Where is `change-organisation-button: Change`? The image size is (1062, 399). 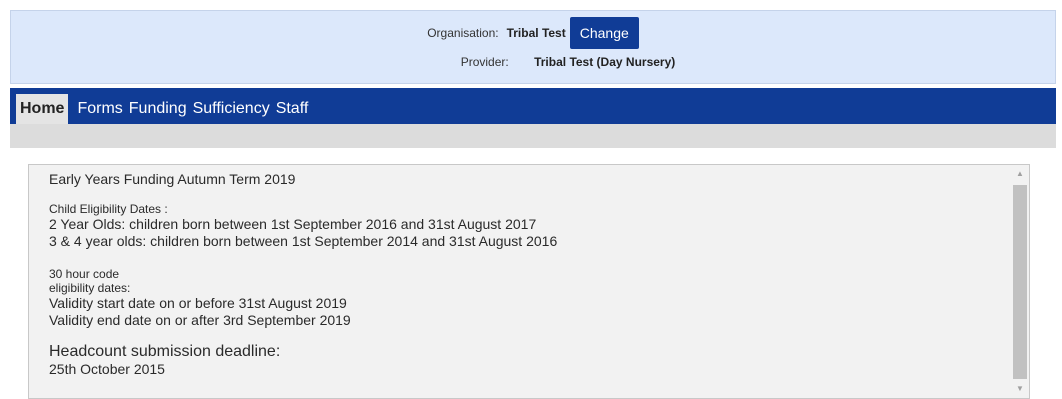
change-organisation-button: Change is located at coordinates (604, 33).